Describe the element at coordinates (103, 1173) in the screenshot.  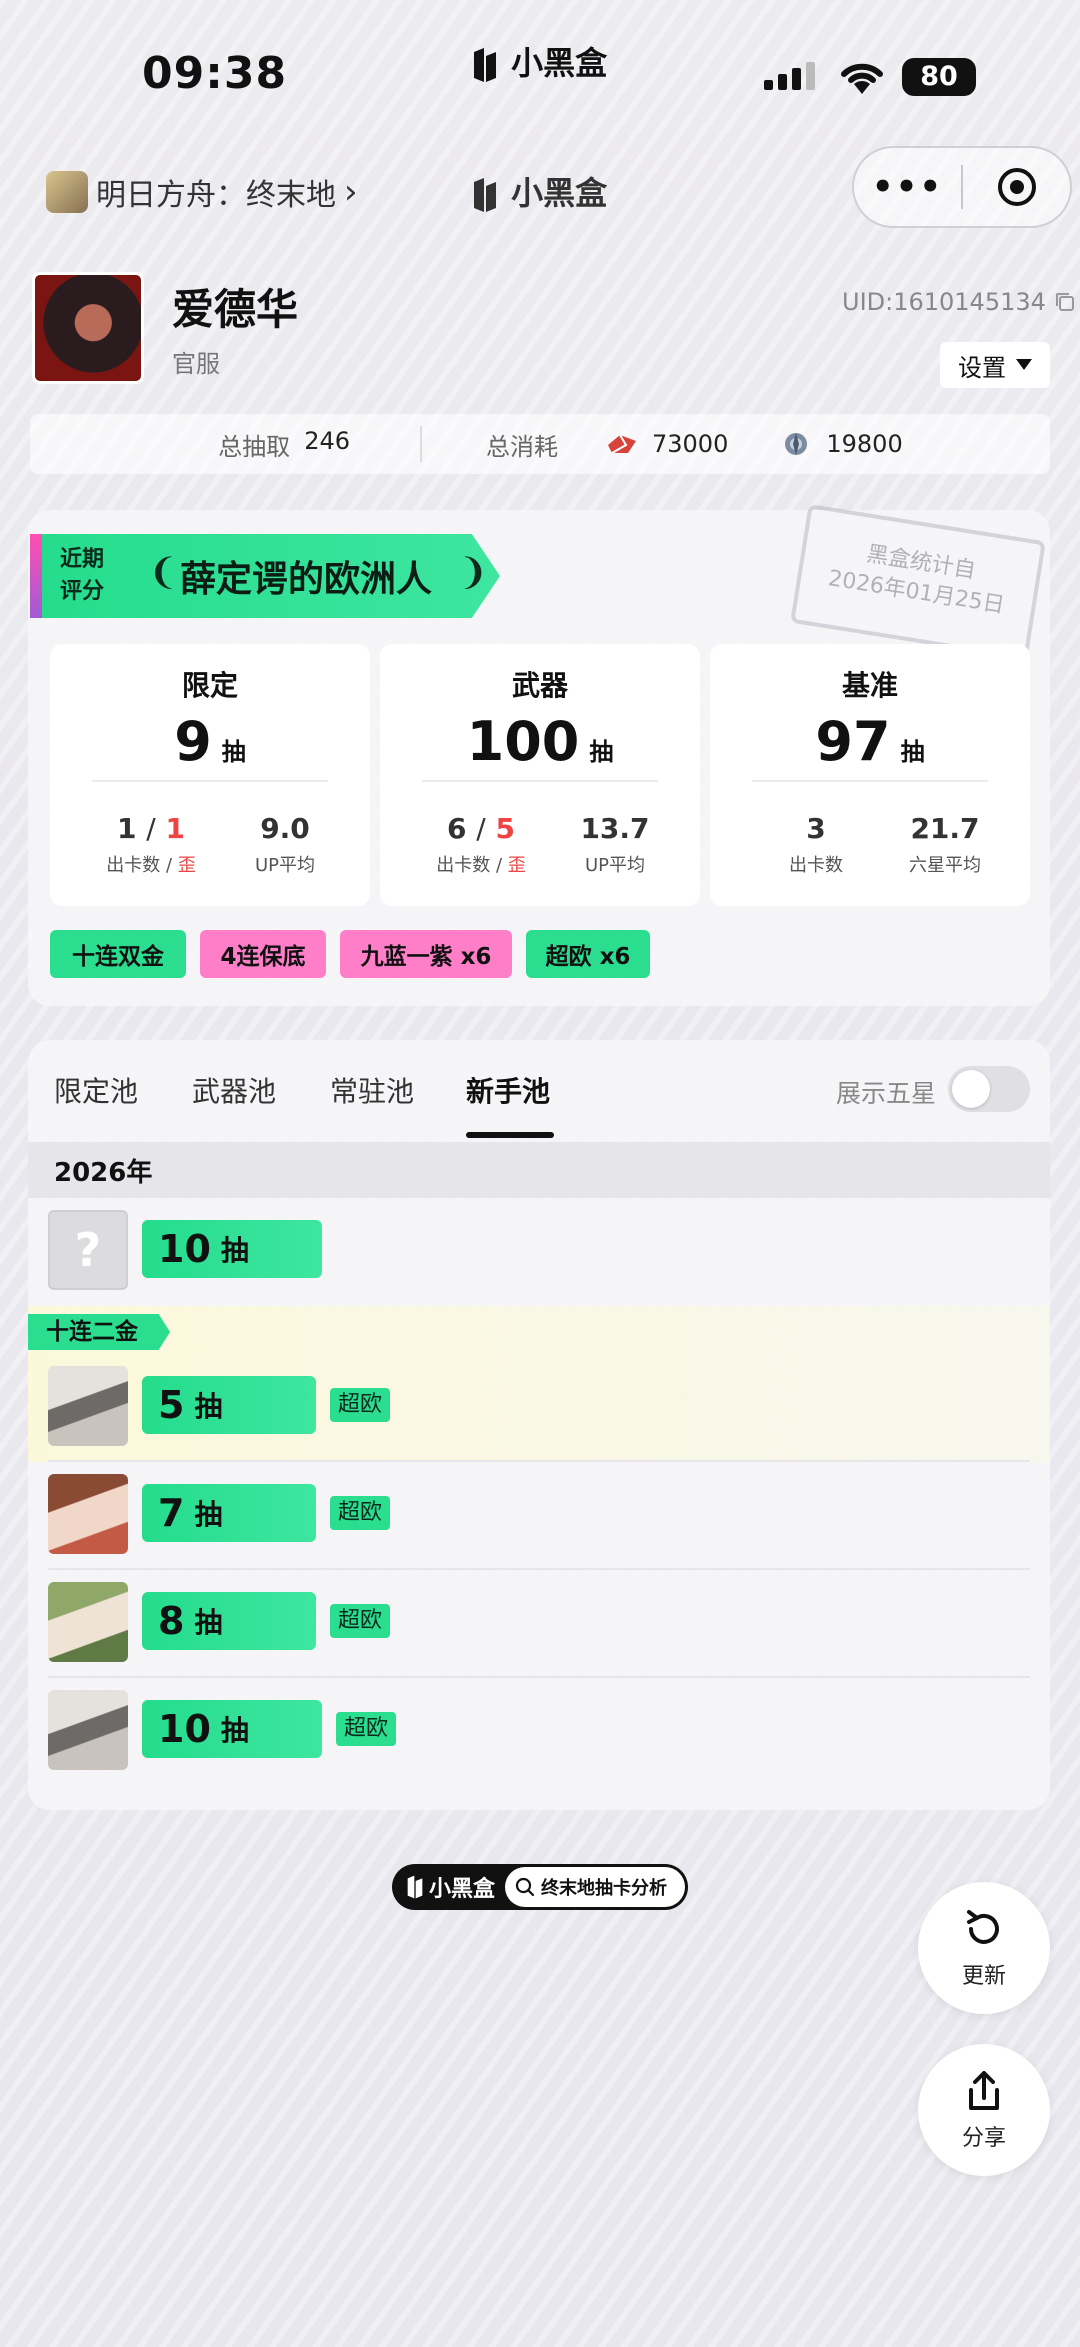
I see `year-label: 2026年` at that location.